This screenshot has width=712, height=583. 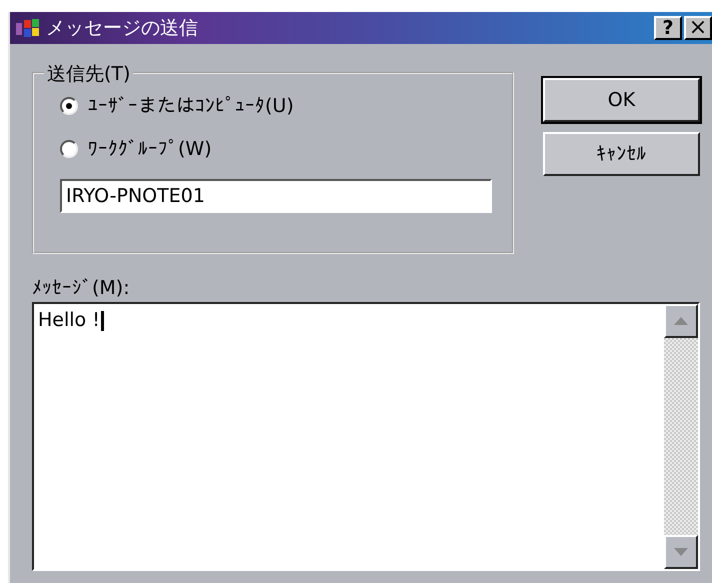 I want to click on help-button: ?, so click(x=668, y=28).